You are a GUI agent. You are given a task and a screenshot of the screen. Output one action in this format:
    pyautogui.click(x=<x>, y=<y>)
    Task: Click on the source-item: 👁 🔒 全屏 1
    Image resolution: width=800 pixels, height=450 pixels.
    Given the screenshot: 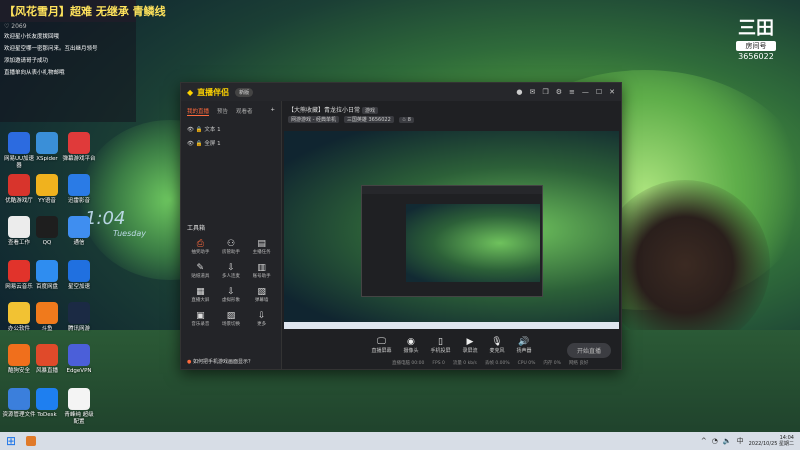 What is the action you would take?
    pyautogui.click(x=231, y=143)
    